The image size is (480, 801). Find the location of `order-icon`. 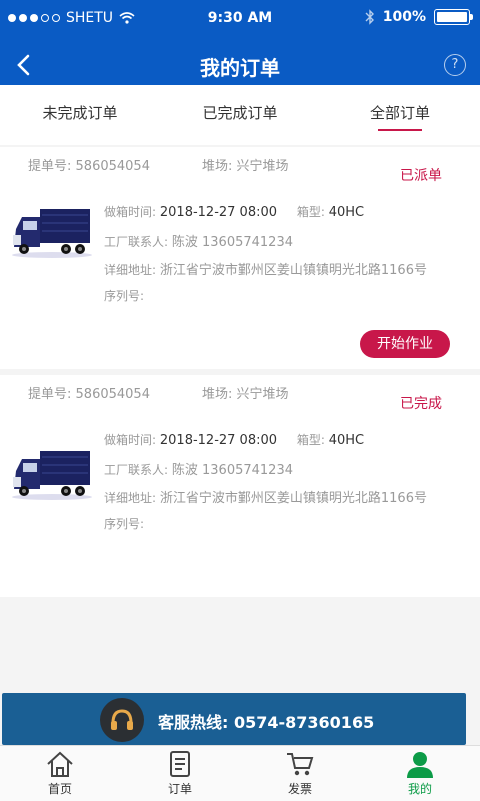

order-icon is located at coordinates (180, 764).